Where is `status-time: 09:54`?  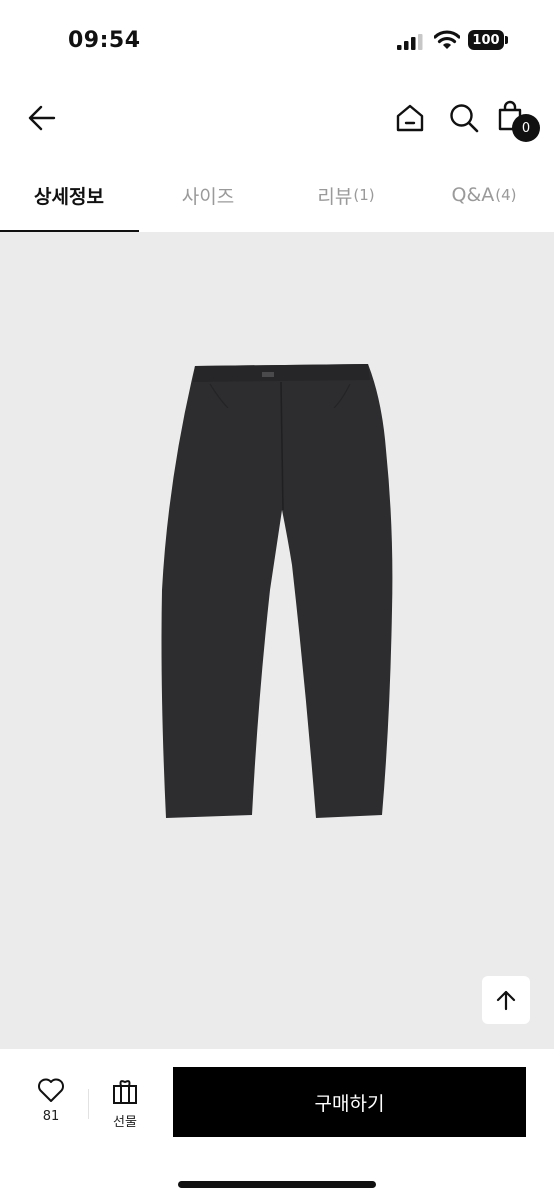
status-time: 09:54 is located at coordinates (104, 40).